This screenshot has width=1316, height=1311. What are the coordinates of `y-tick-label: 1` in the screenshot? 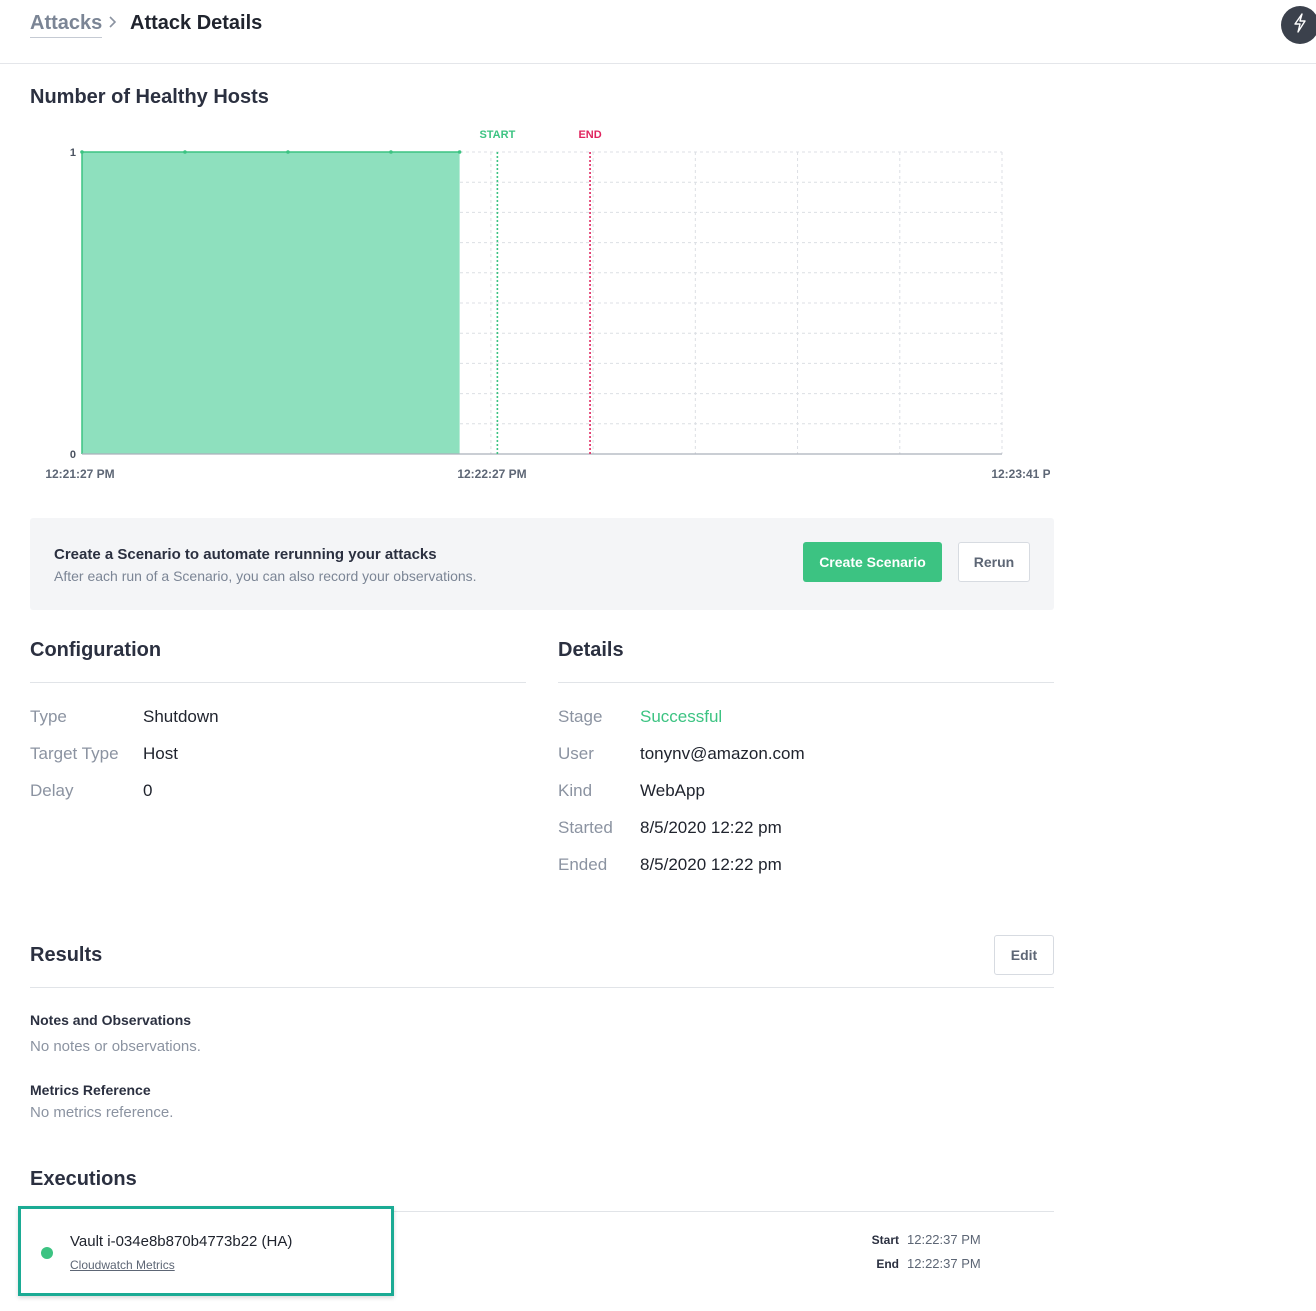 It's located at (73, 153).